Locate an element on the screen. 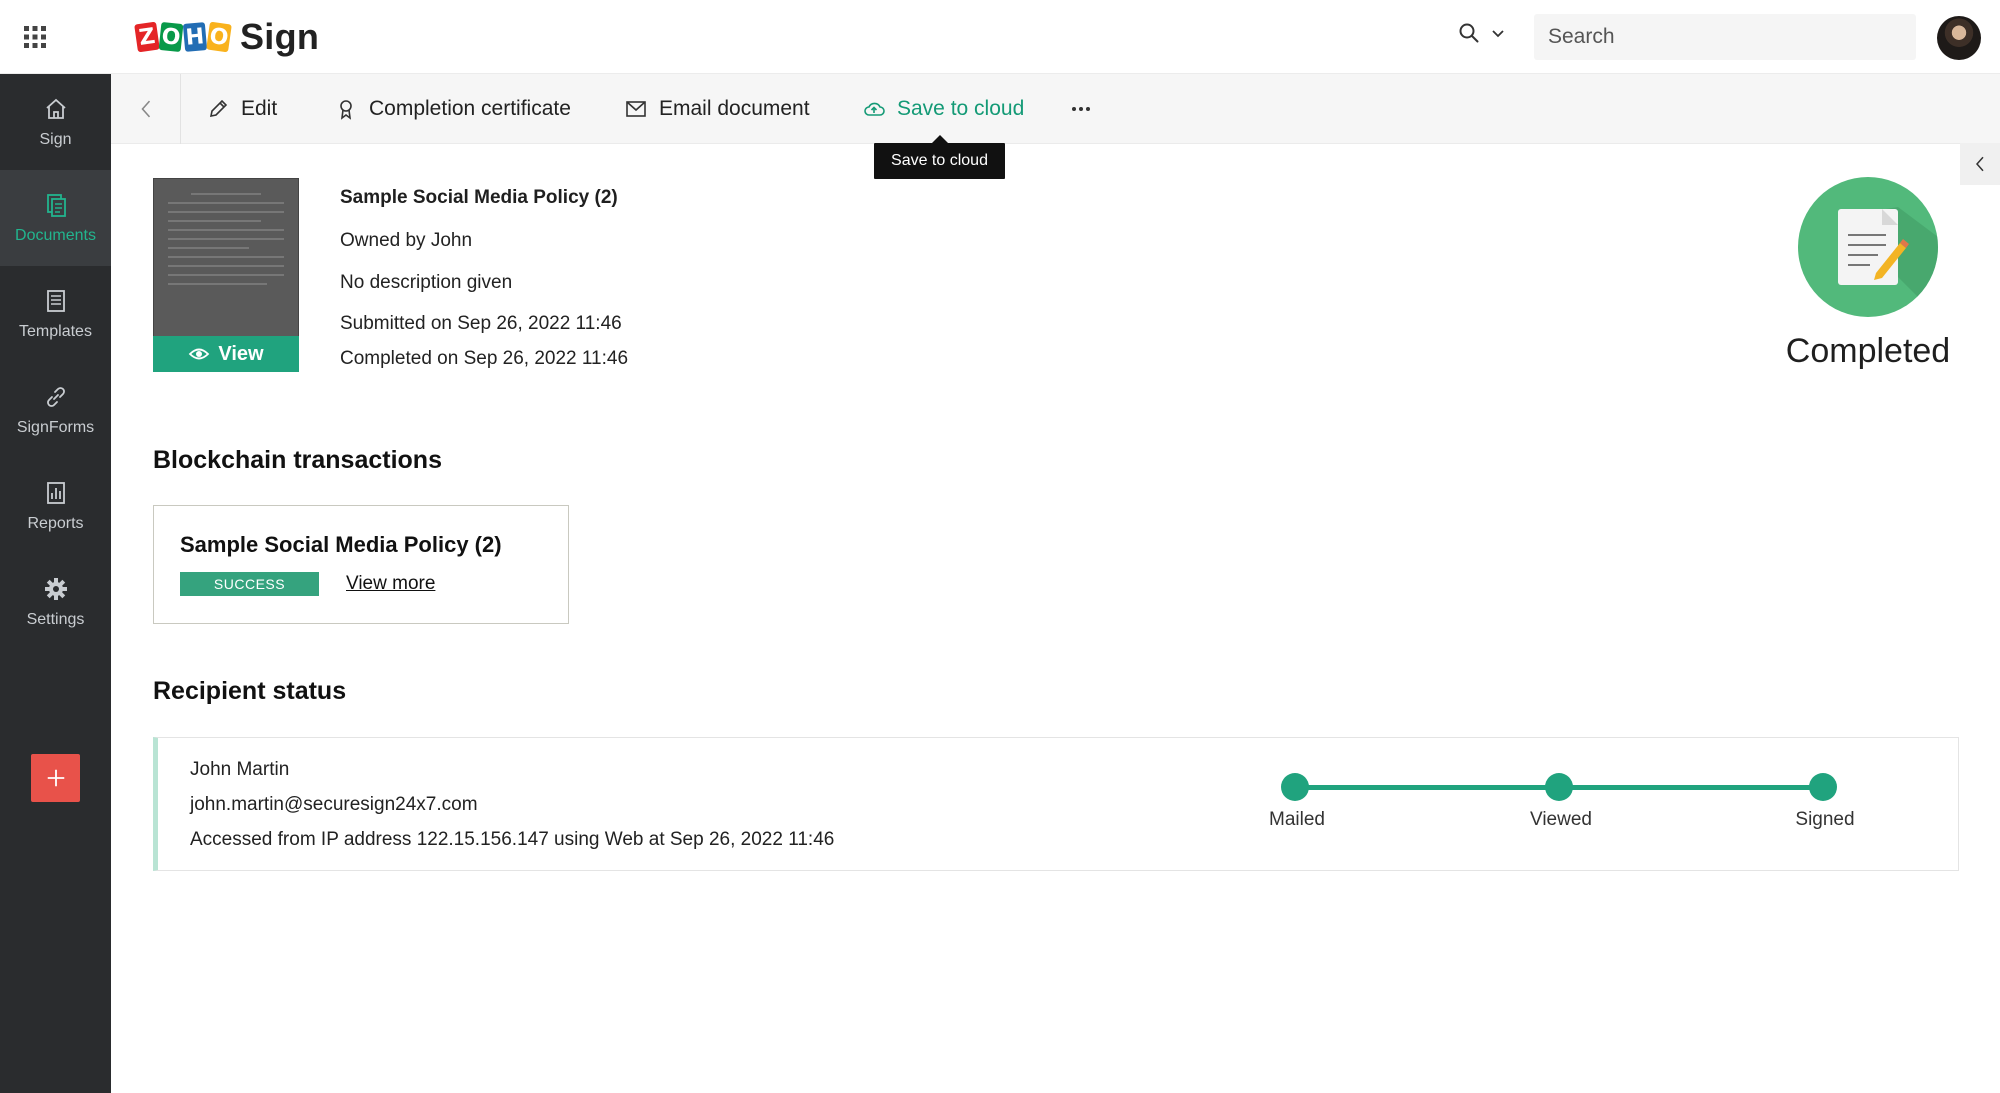 This screenshot has width=2000, height=1093. status-badge: SUCCESS is located at coordinates (249, 584).